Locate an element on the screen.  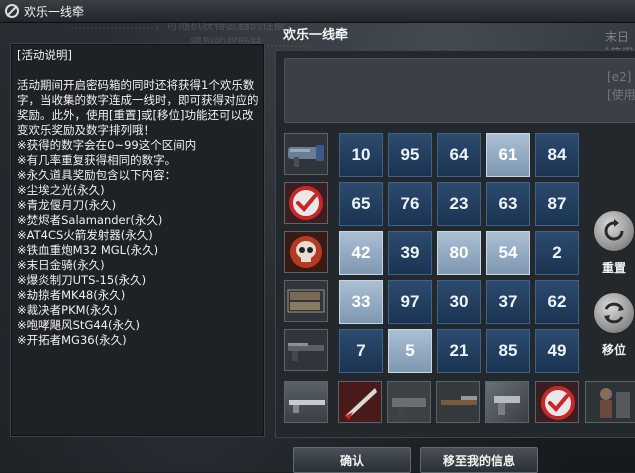
grid-cell: 62 is located at coordinates (557, 302).